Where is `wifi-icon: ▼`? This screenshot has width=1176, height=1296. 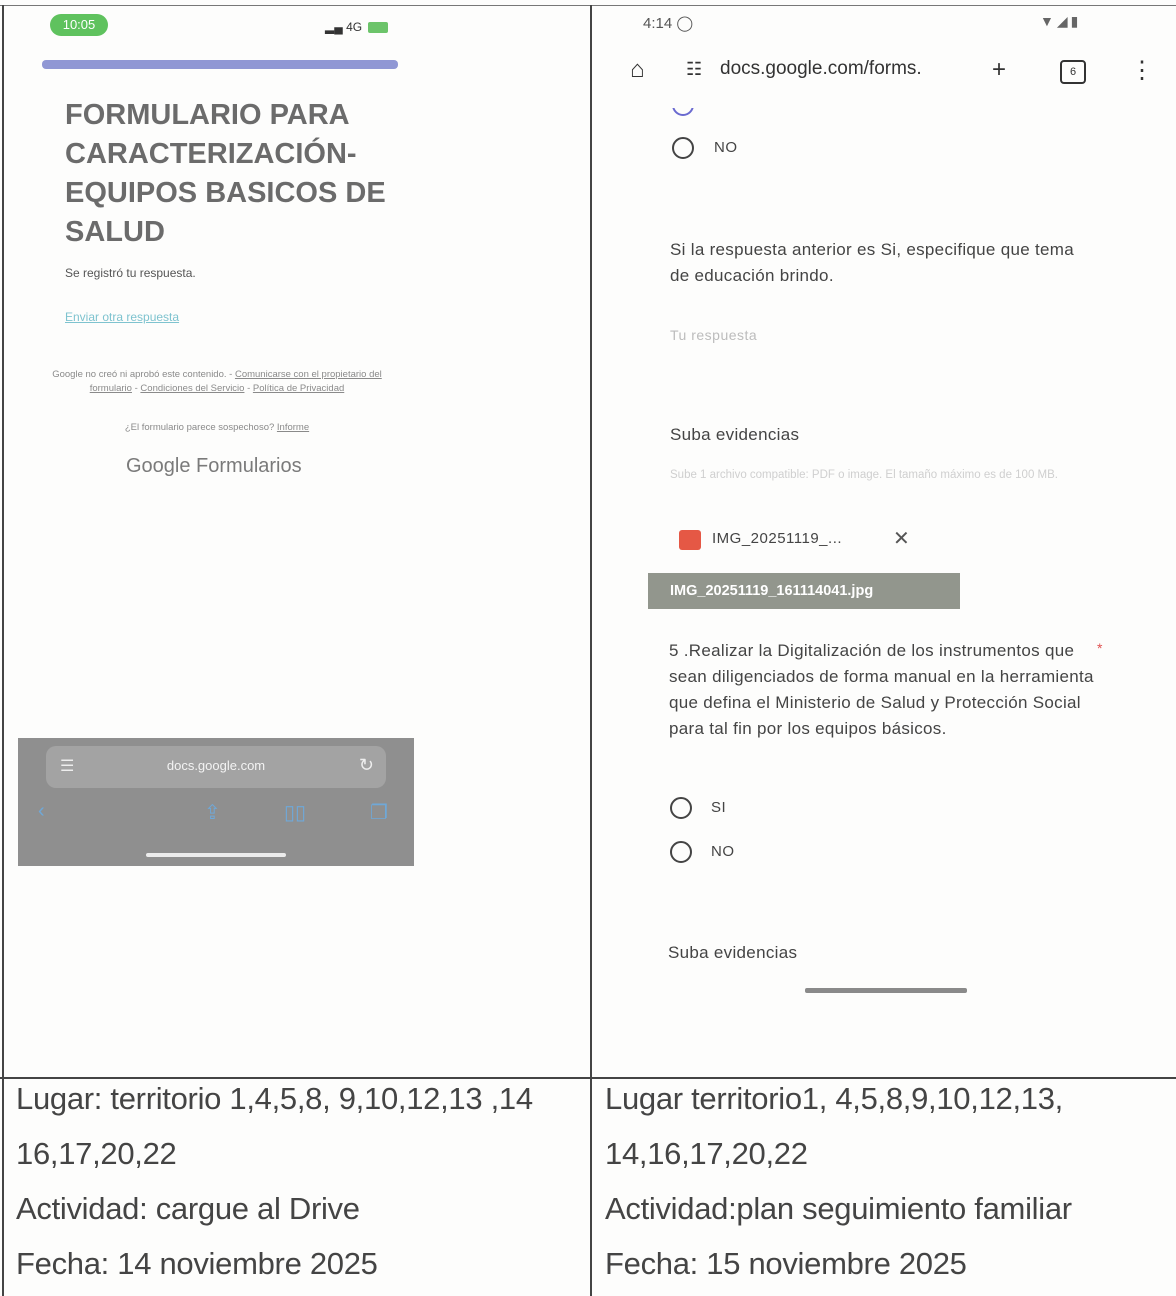 wifi-icon: ▼ is located at coordinates (1048, 21).